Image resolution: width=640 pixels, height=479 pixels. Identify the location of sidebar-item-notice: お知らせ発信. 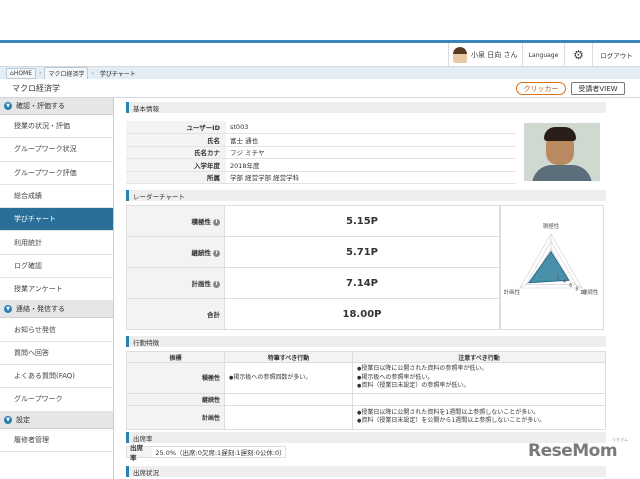
(56, 330).